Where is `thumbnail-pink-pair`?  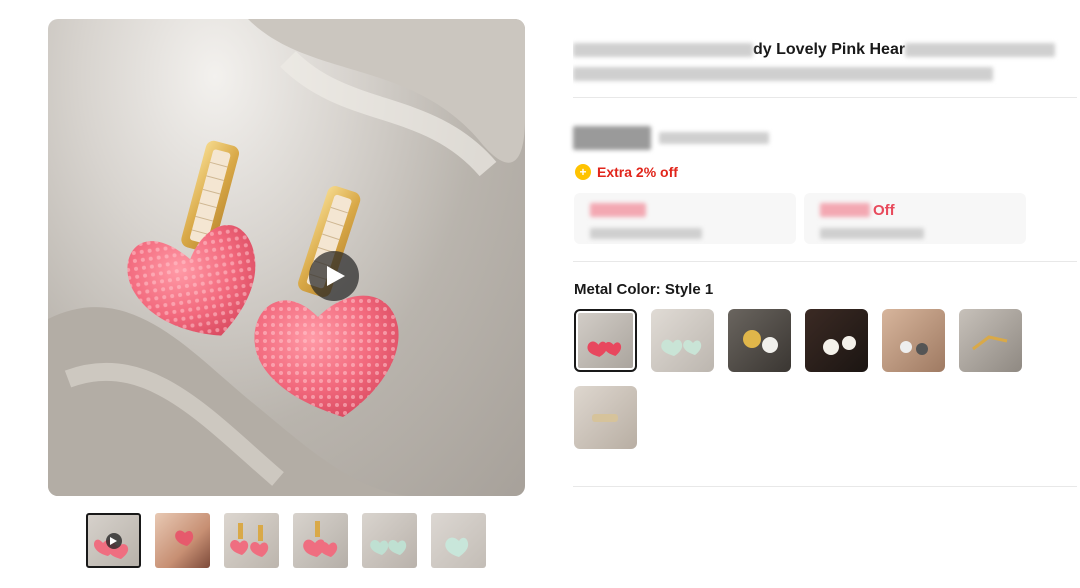 thumbnail-pink-pair is located at coordinates (251, 540).